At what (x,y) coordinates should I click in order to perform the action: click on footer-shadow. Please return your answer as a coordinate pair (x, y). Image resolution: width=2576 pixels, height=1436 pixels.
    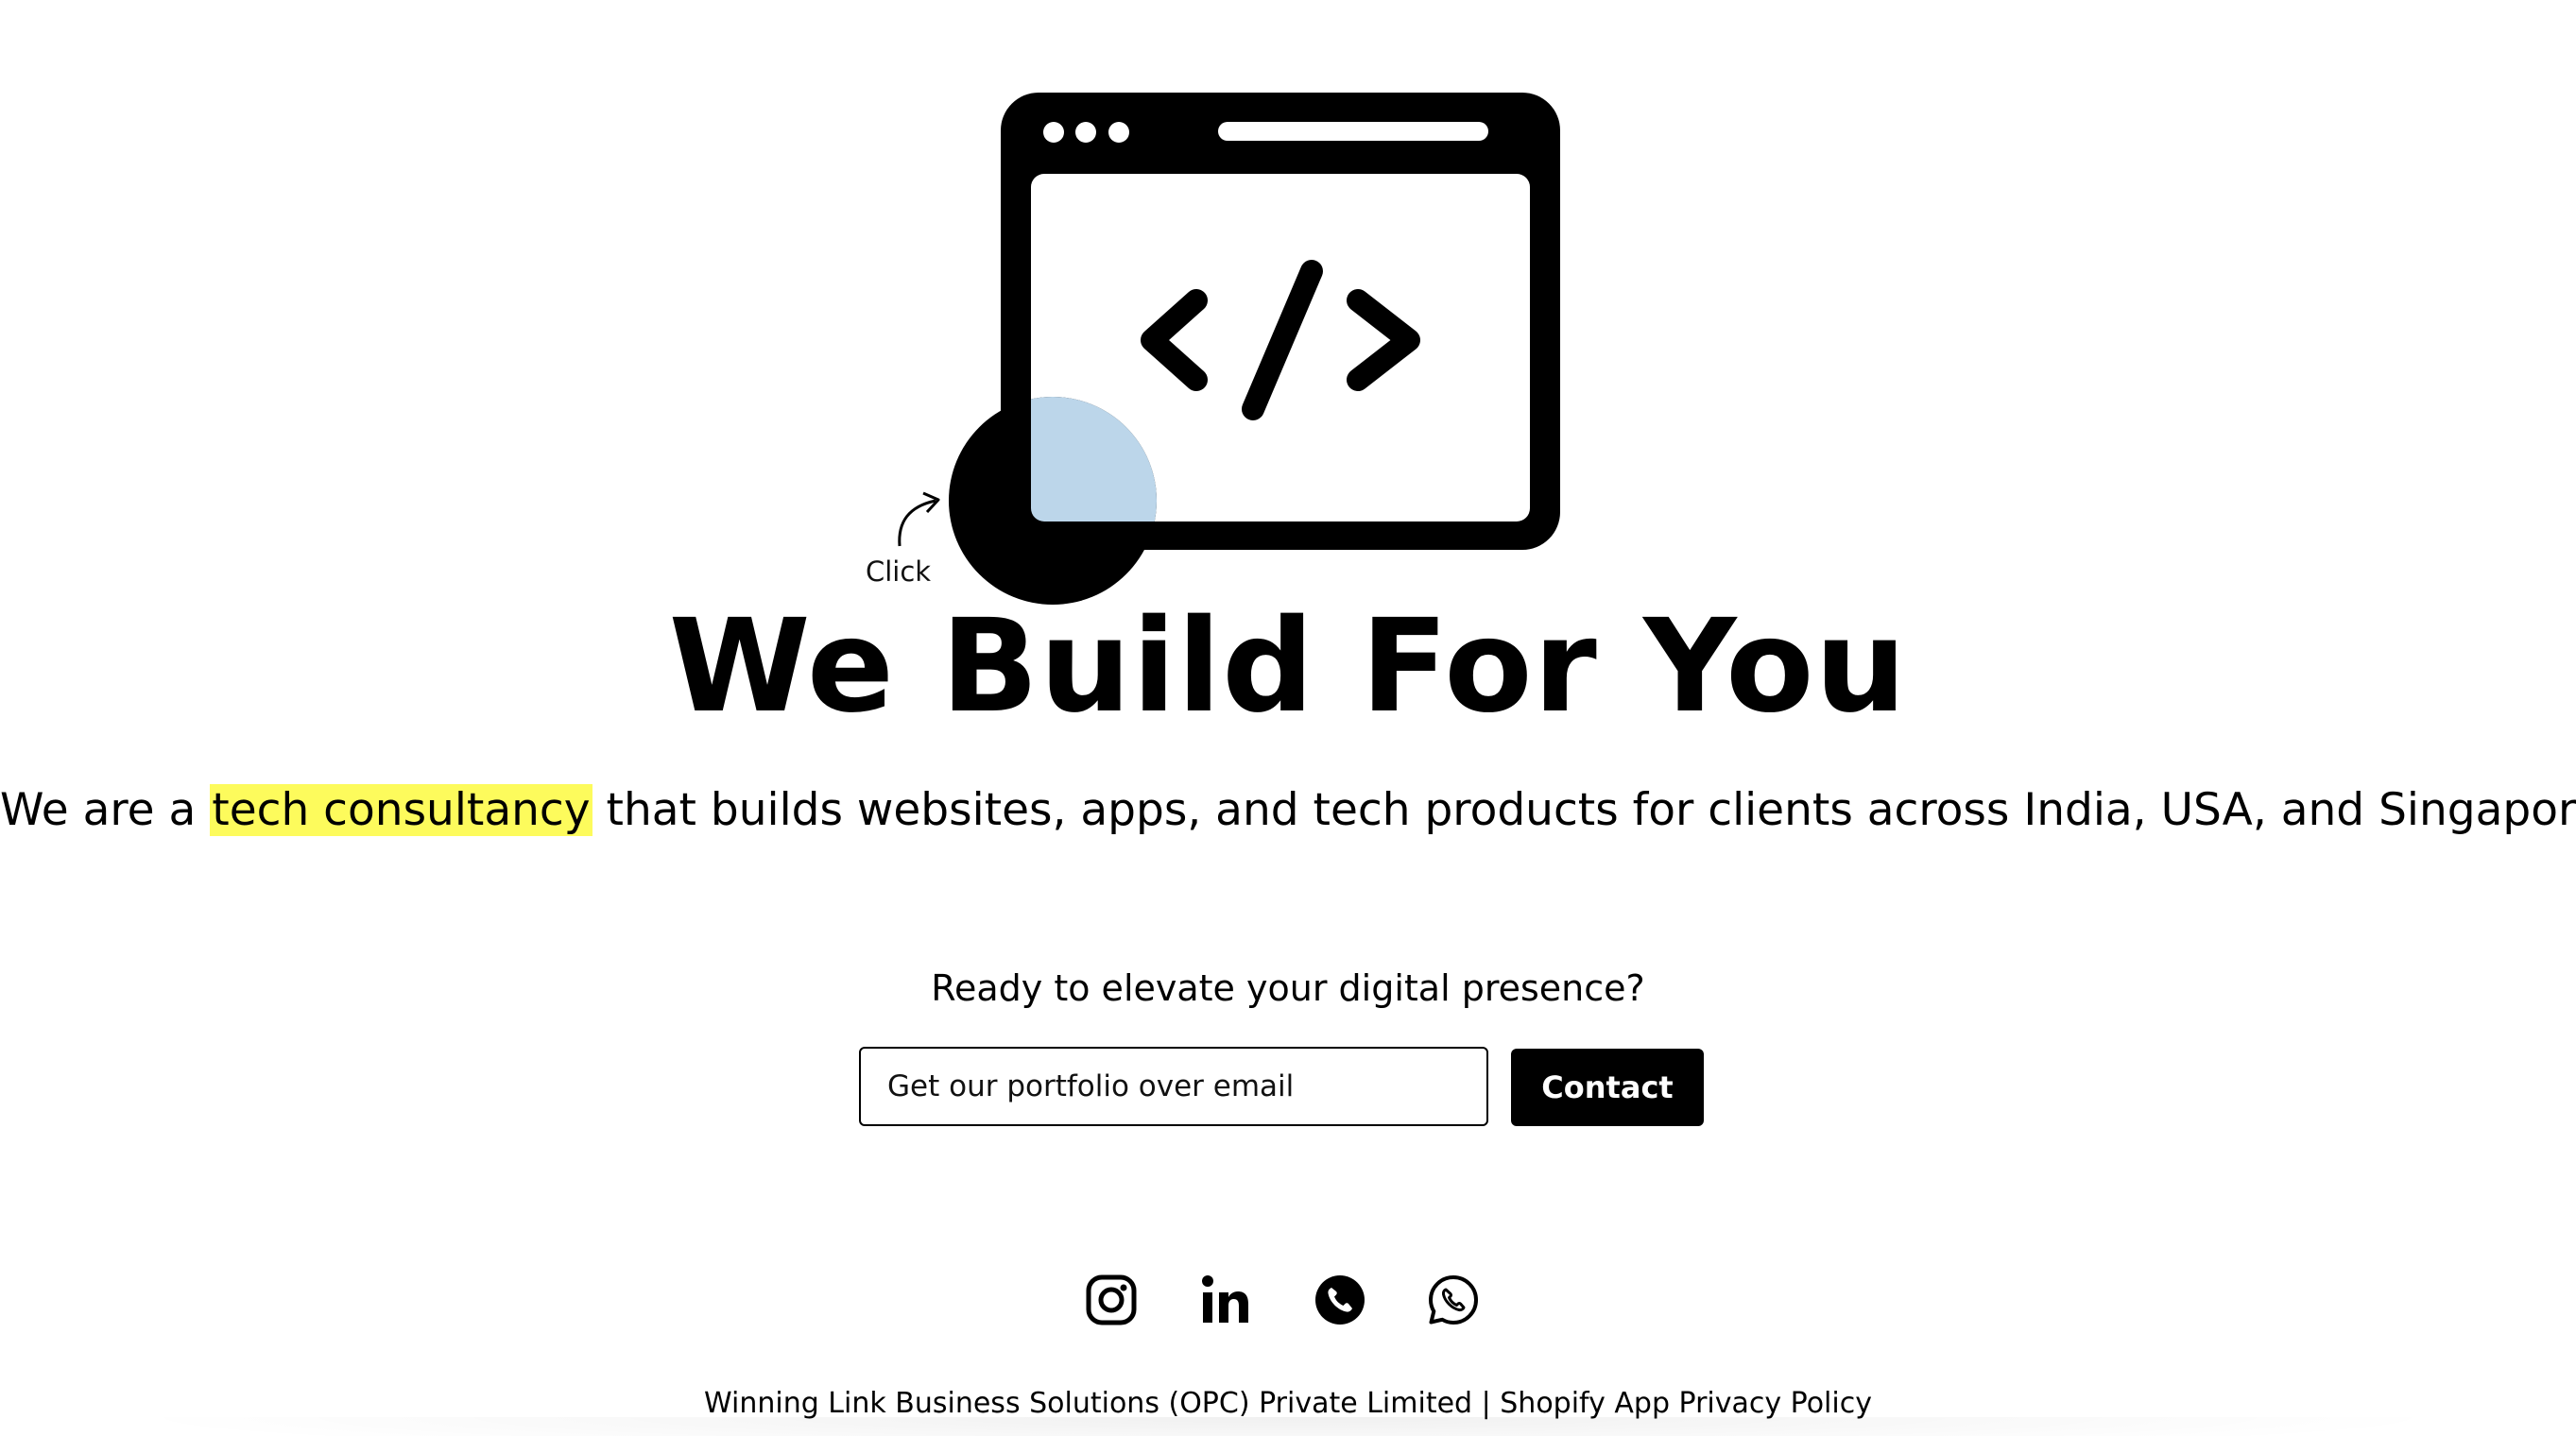
    Looking at the image, I should click on (1288, 1427).